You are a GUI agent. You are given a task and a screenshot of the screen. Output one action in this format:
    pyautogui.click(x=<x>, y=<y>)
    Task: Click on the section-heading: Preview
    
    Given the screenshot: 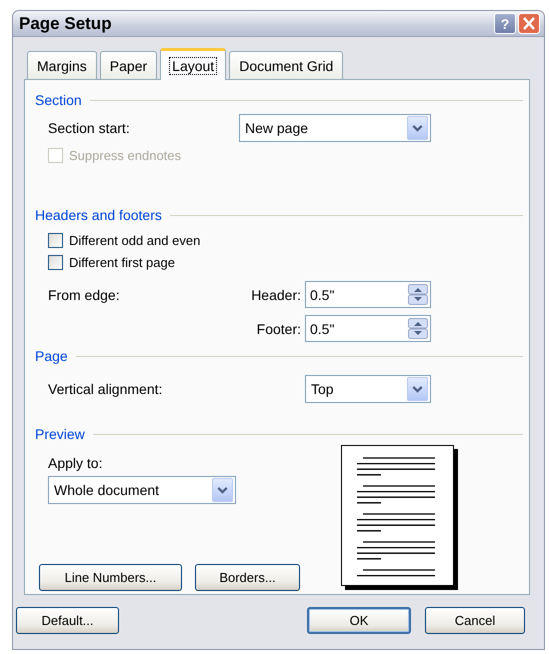 What is the action you would take?
    pyautogui.click(x=279, y=434)
    